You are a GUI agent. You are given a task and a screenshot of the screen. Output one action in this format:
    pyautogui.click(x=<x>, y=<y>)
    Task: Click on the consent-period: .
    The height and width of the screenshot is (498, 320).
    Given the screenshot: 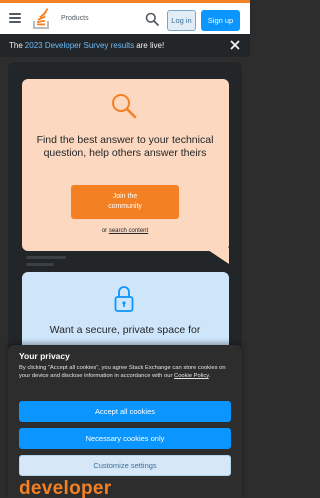 What is the action you would take?
    pyautogui.click(x=209, y=376)
    